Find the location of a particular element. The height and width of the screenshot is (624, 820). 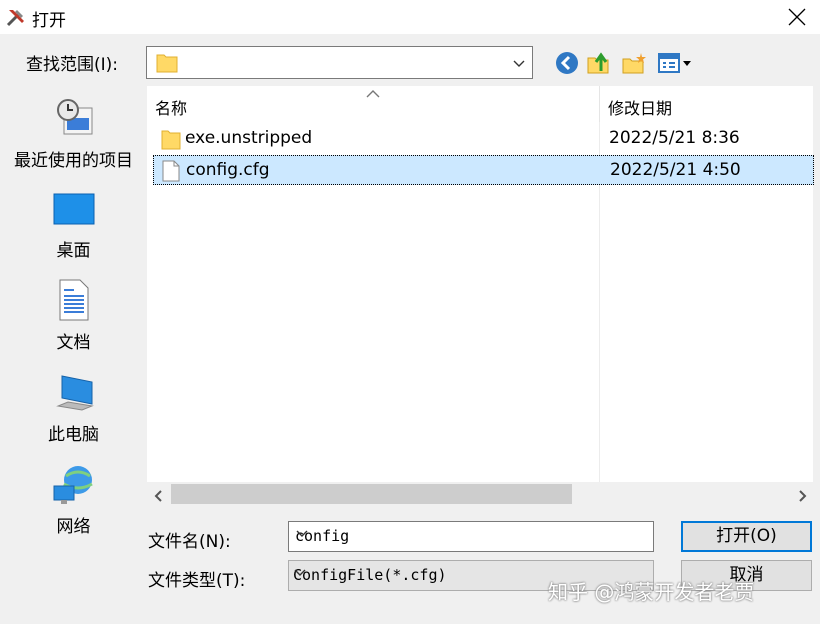

up-folder-icon is located at coordinates (598, 63).